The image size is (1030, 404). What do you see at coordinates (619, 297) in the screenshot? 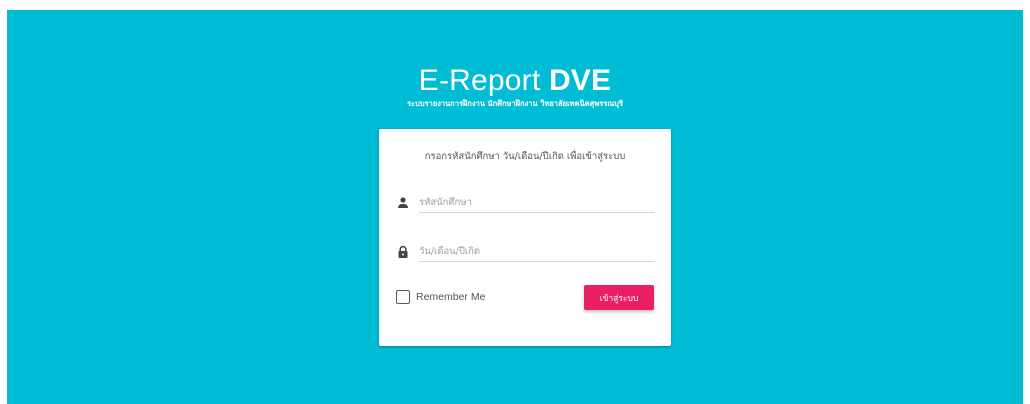
I see `login-button: เข้าสู่ระบบ` at bounding box center [619, 297].